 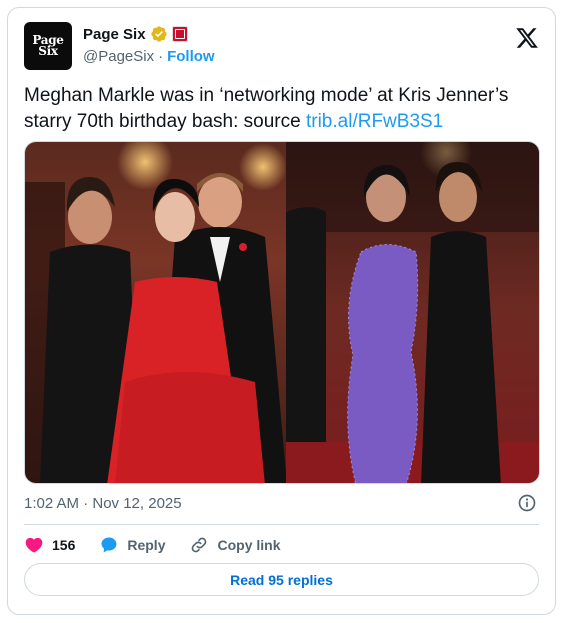 I want to click on name-row: Page Six, so click(x=135, y=34).